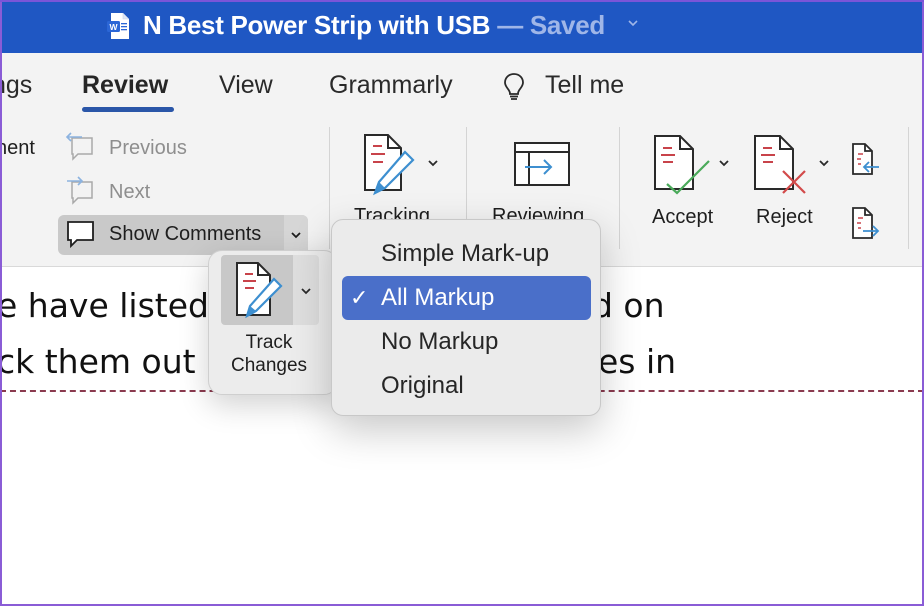  I want to click on track-changes-label-line1: Track, so click(269, 342).